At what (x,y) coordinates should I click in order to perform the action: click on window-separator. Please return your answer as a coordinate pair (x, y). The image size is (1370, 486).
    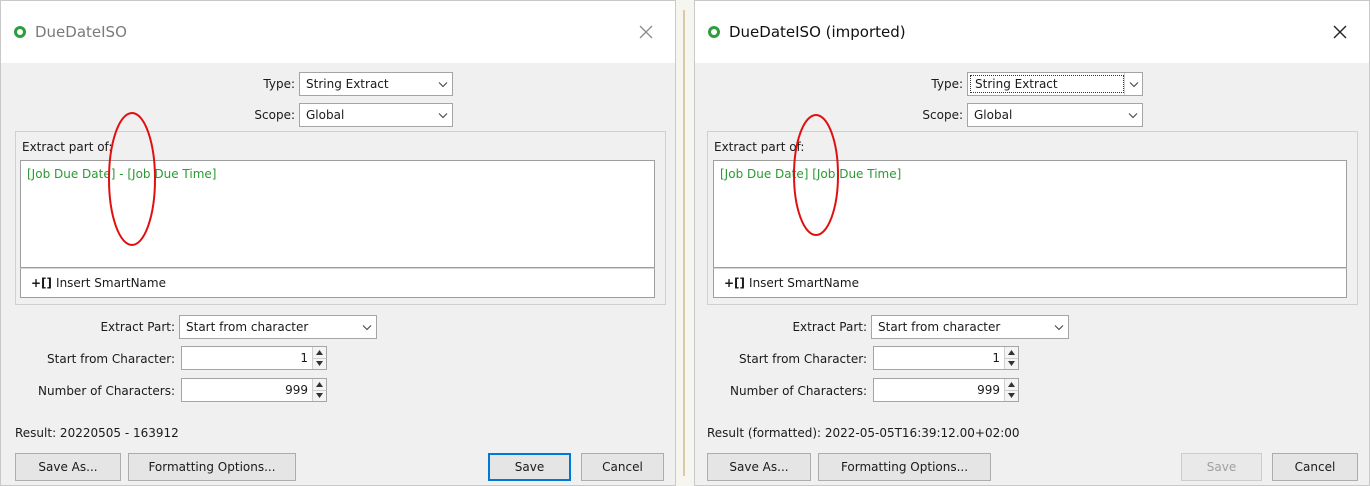
    Looking at the image, I should click on (685, 243).